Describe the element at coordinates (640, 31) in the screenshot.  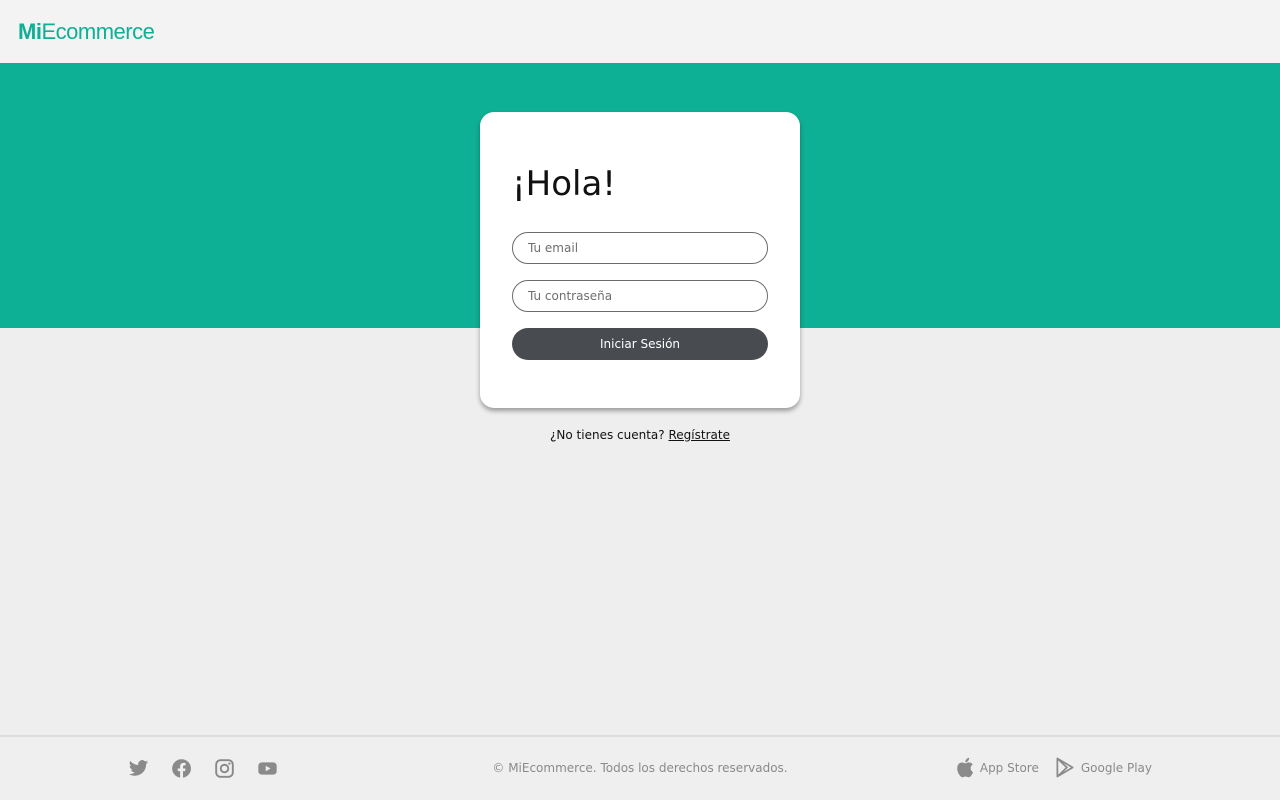
I see `site-header: MiEcommerce` at that location.